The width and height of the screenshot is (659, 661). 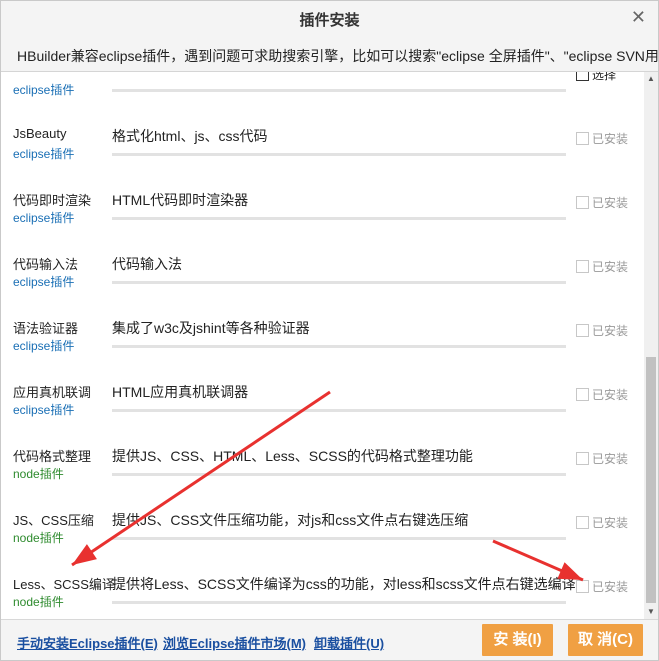 I want to click on plugin-name: 代码格式整理, so click(x=52, y=456).